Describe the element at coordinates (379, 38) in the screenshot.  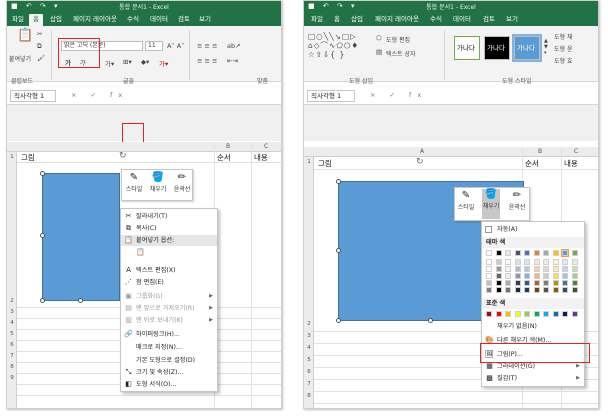
I see `edit-shape-icon: ⬠` at that location.